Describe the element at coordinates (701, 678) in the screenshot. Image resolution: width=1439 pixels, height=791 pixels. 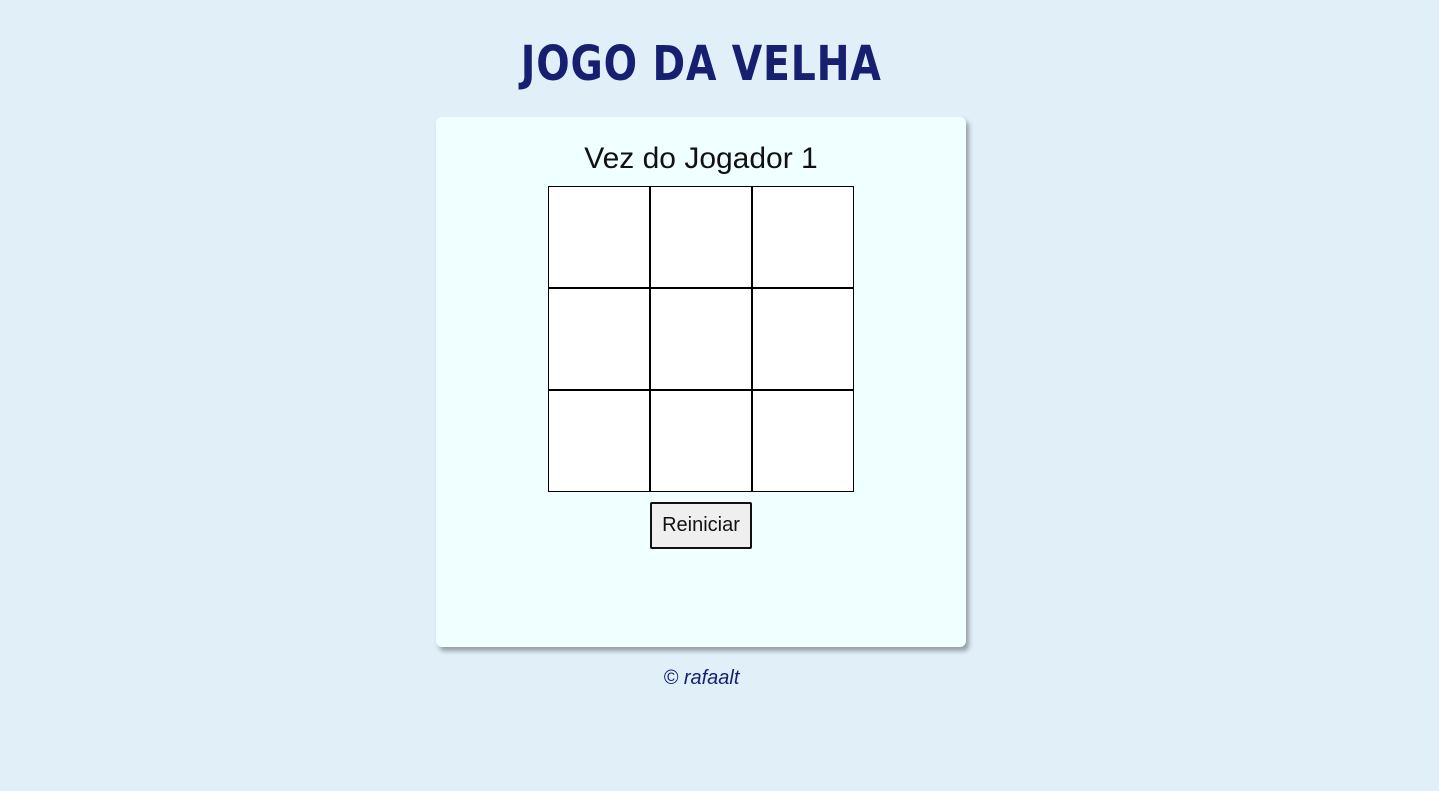
I see `footer-credit: © rafaalt` at that location.